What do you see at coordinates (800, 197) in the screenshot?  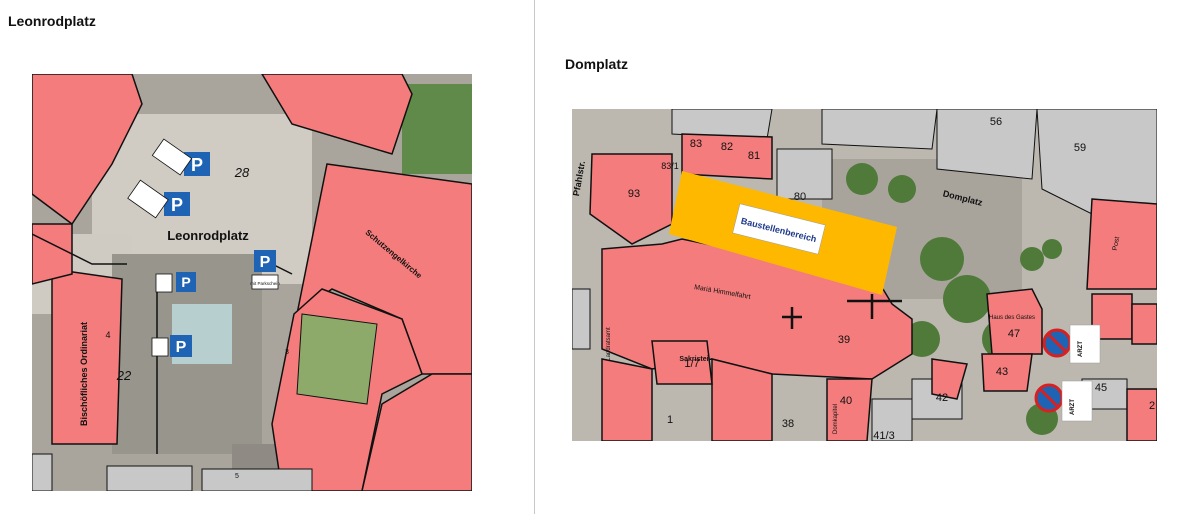 I see `parcel-number: 80` at bounding box center [800, 197].